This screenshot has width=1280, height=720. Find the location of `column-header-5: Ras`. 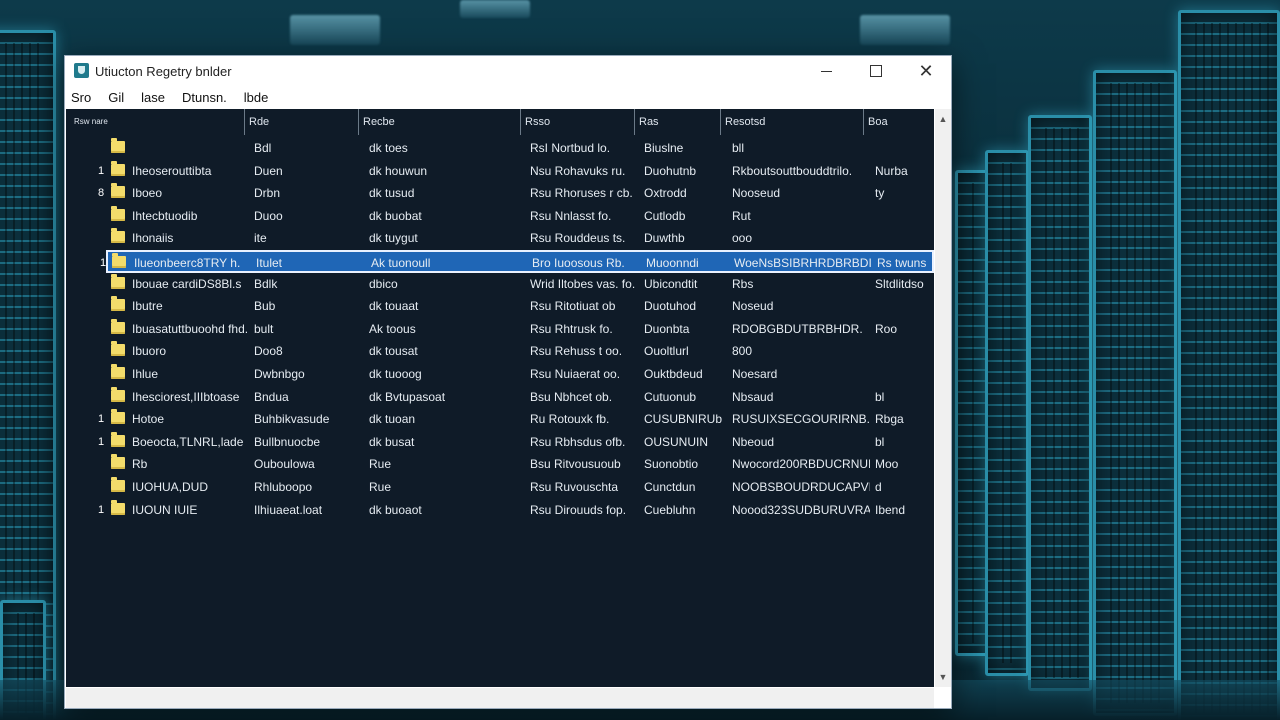

column-header-5: Ras is located at coordinates (676, 122).